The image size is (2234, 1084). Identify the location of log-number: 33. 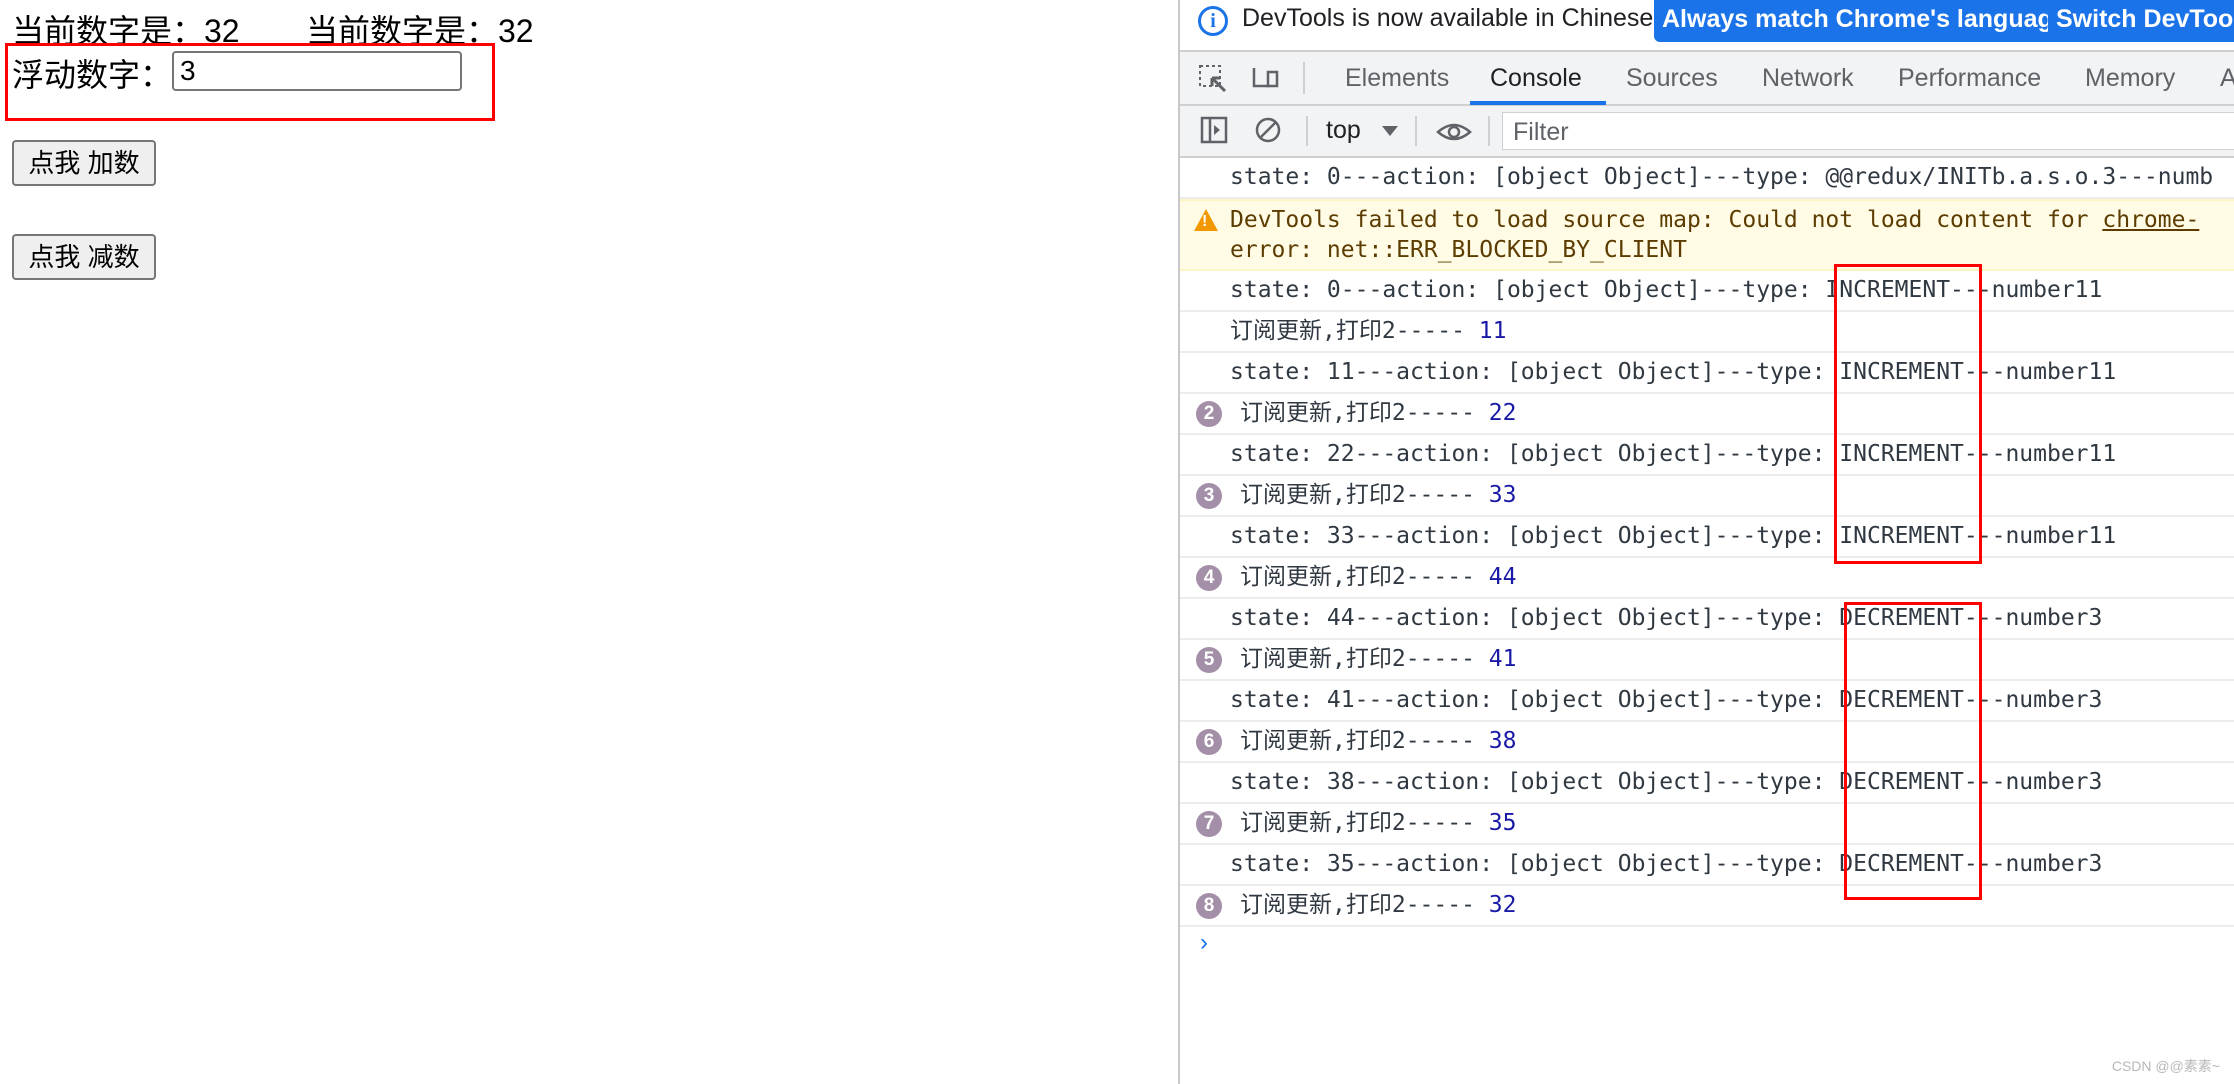
(1502, 495).